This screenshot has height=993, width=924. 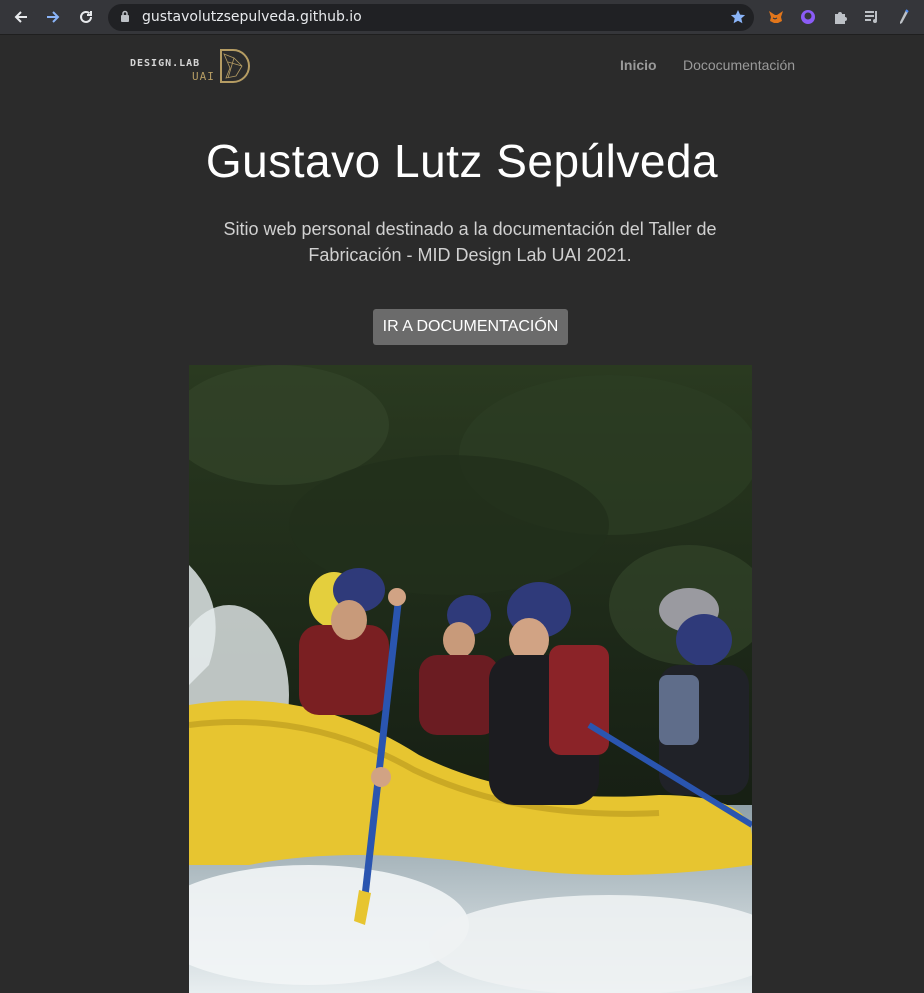 What do you see at coordinates (165, 63) in the screenshot?
I see `logo-wordmark: DESIGN.LAB` at bounding box center [165, 63].